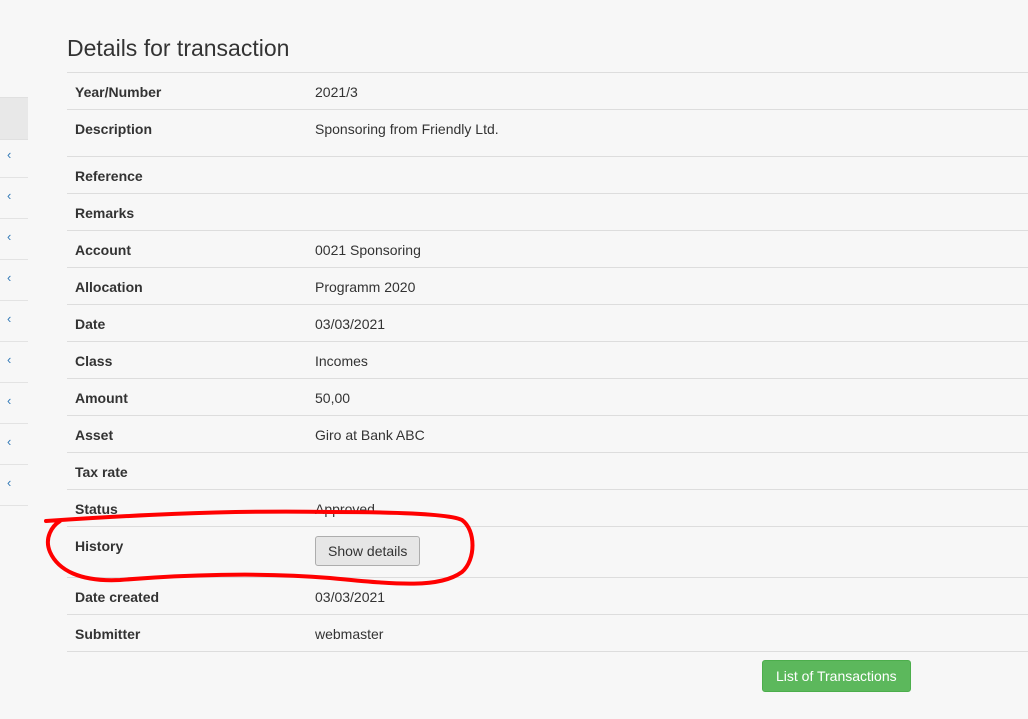  I want to click on sidebar: ‹ ‹ ‹ ‹ ‹ ‹ ‹ ‹ ‹, so click(14, 359).